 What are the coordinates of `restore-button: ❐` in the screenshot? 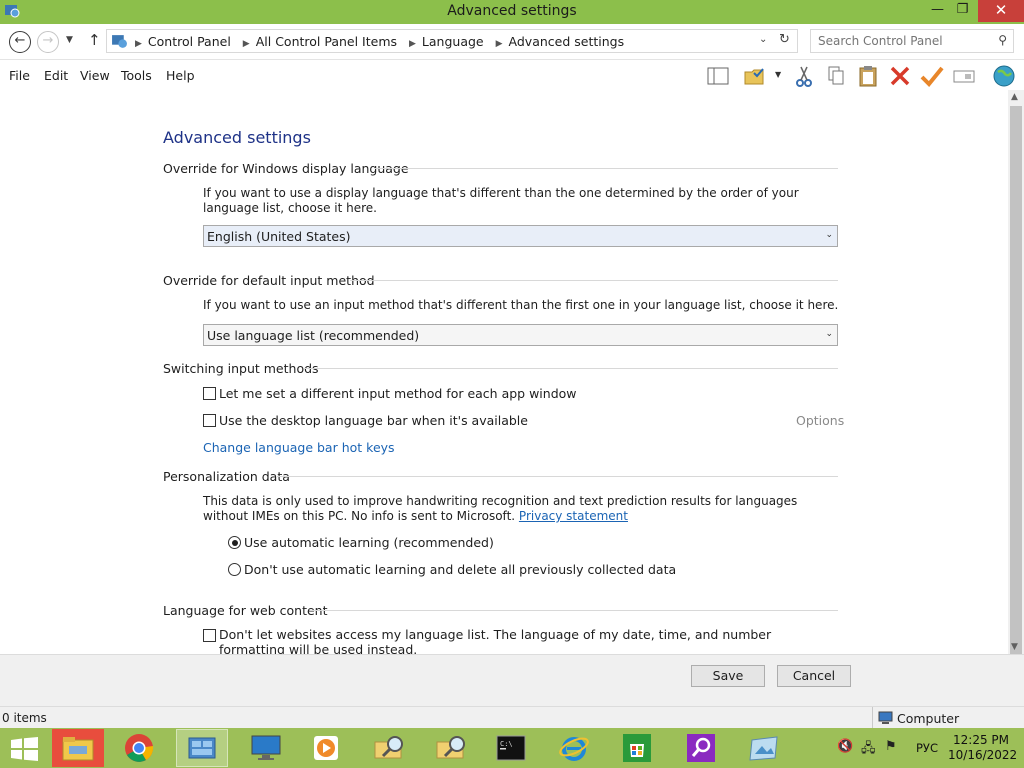 It's located at (962, 11).